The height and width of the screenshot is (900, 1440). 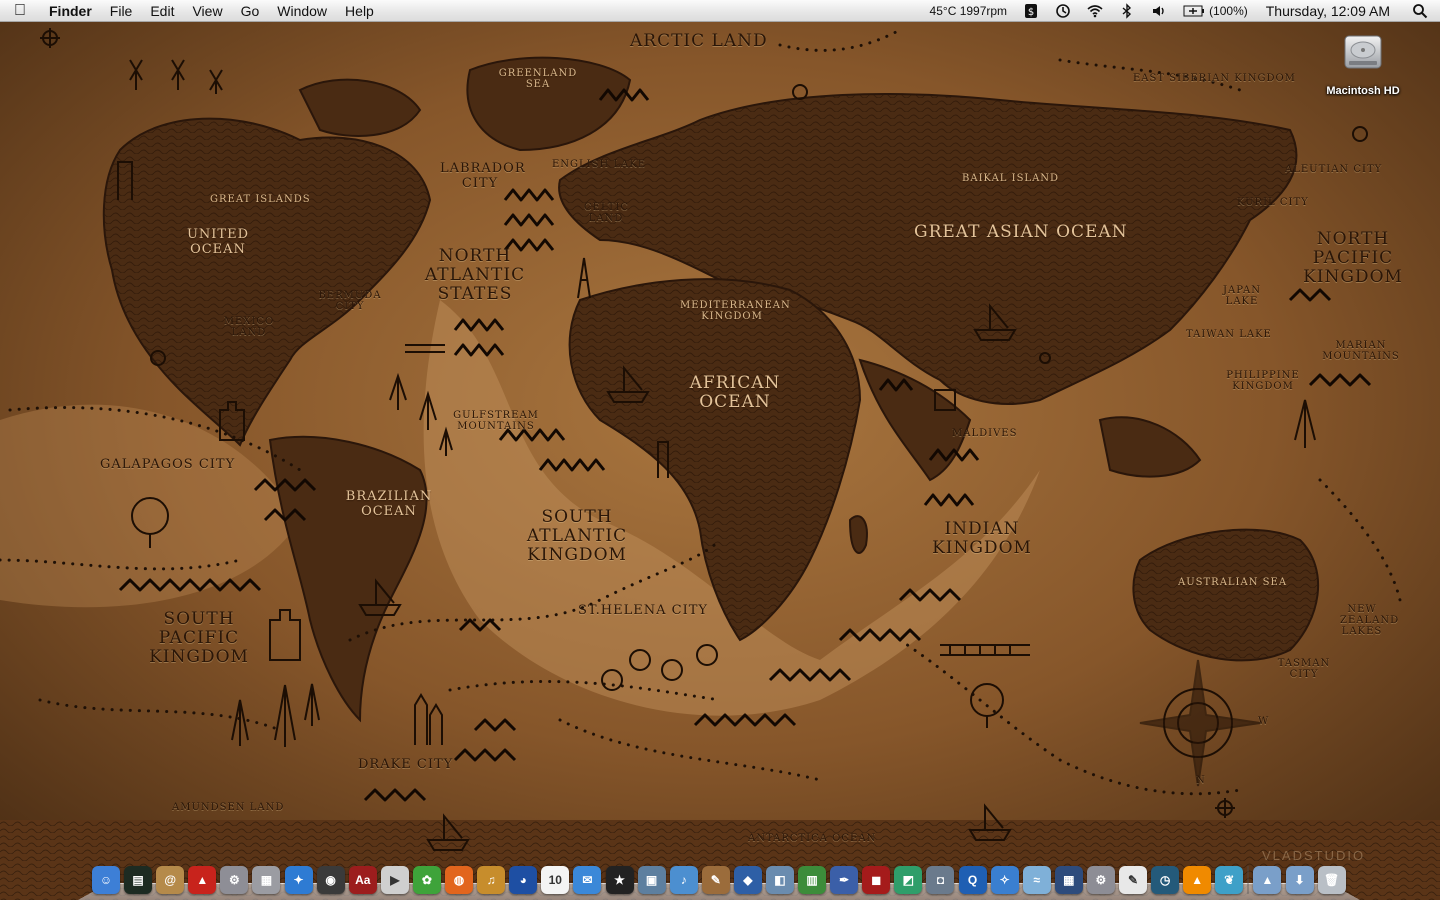 I want to click on bluetooth-icon, so click(x=1127, y=10).